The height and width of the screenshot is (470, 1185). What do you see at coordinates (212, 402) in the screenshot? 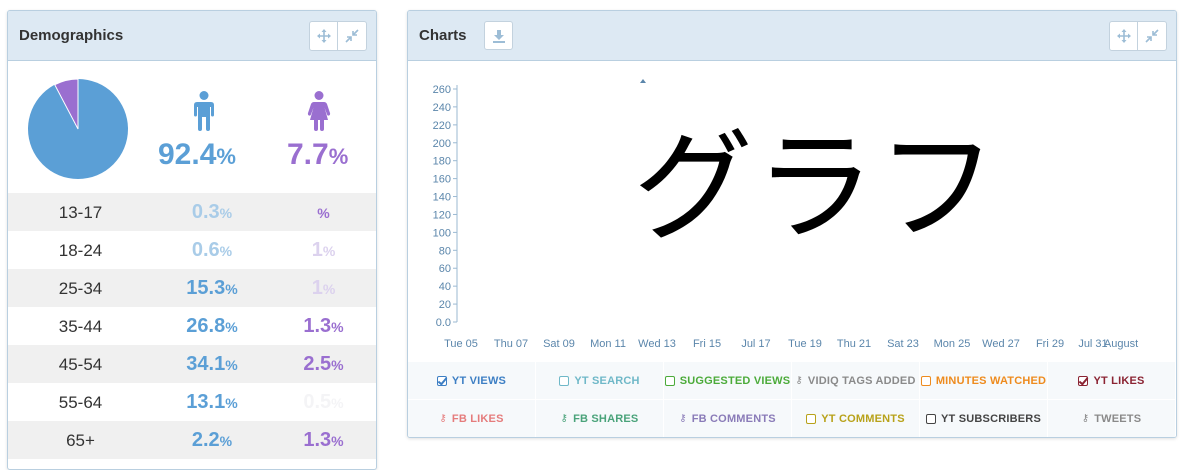
I see `male-age-value: 13.1%` at bounding box center [212, 402].